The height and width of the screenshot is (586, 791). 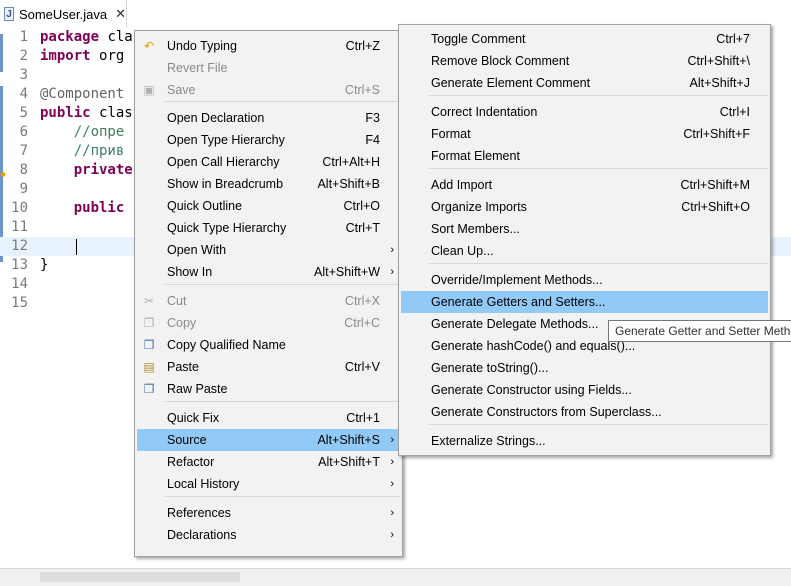 What do you see at coordinates (362, 46) in the screenshot?
I see `menu-item-shortcut: Ctrl+Z` at bounding box center [362, 46].